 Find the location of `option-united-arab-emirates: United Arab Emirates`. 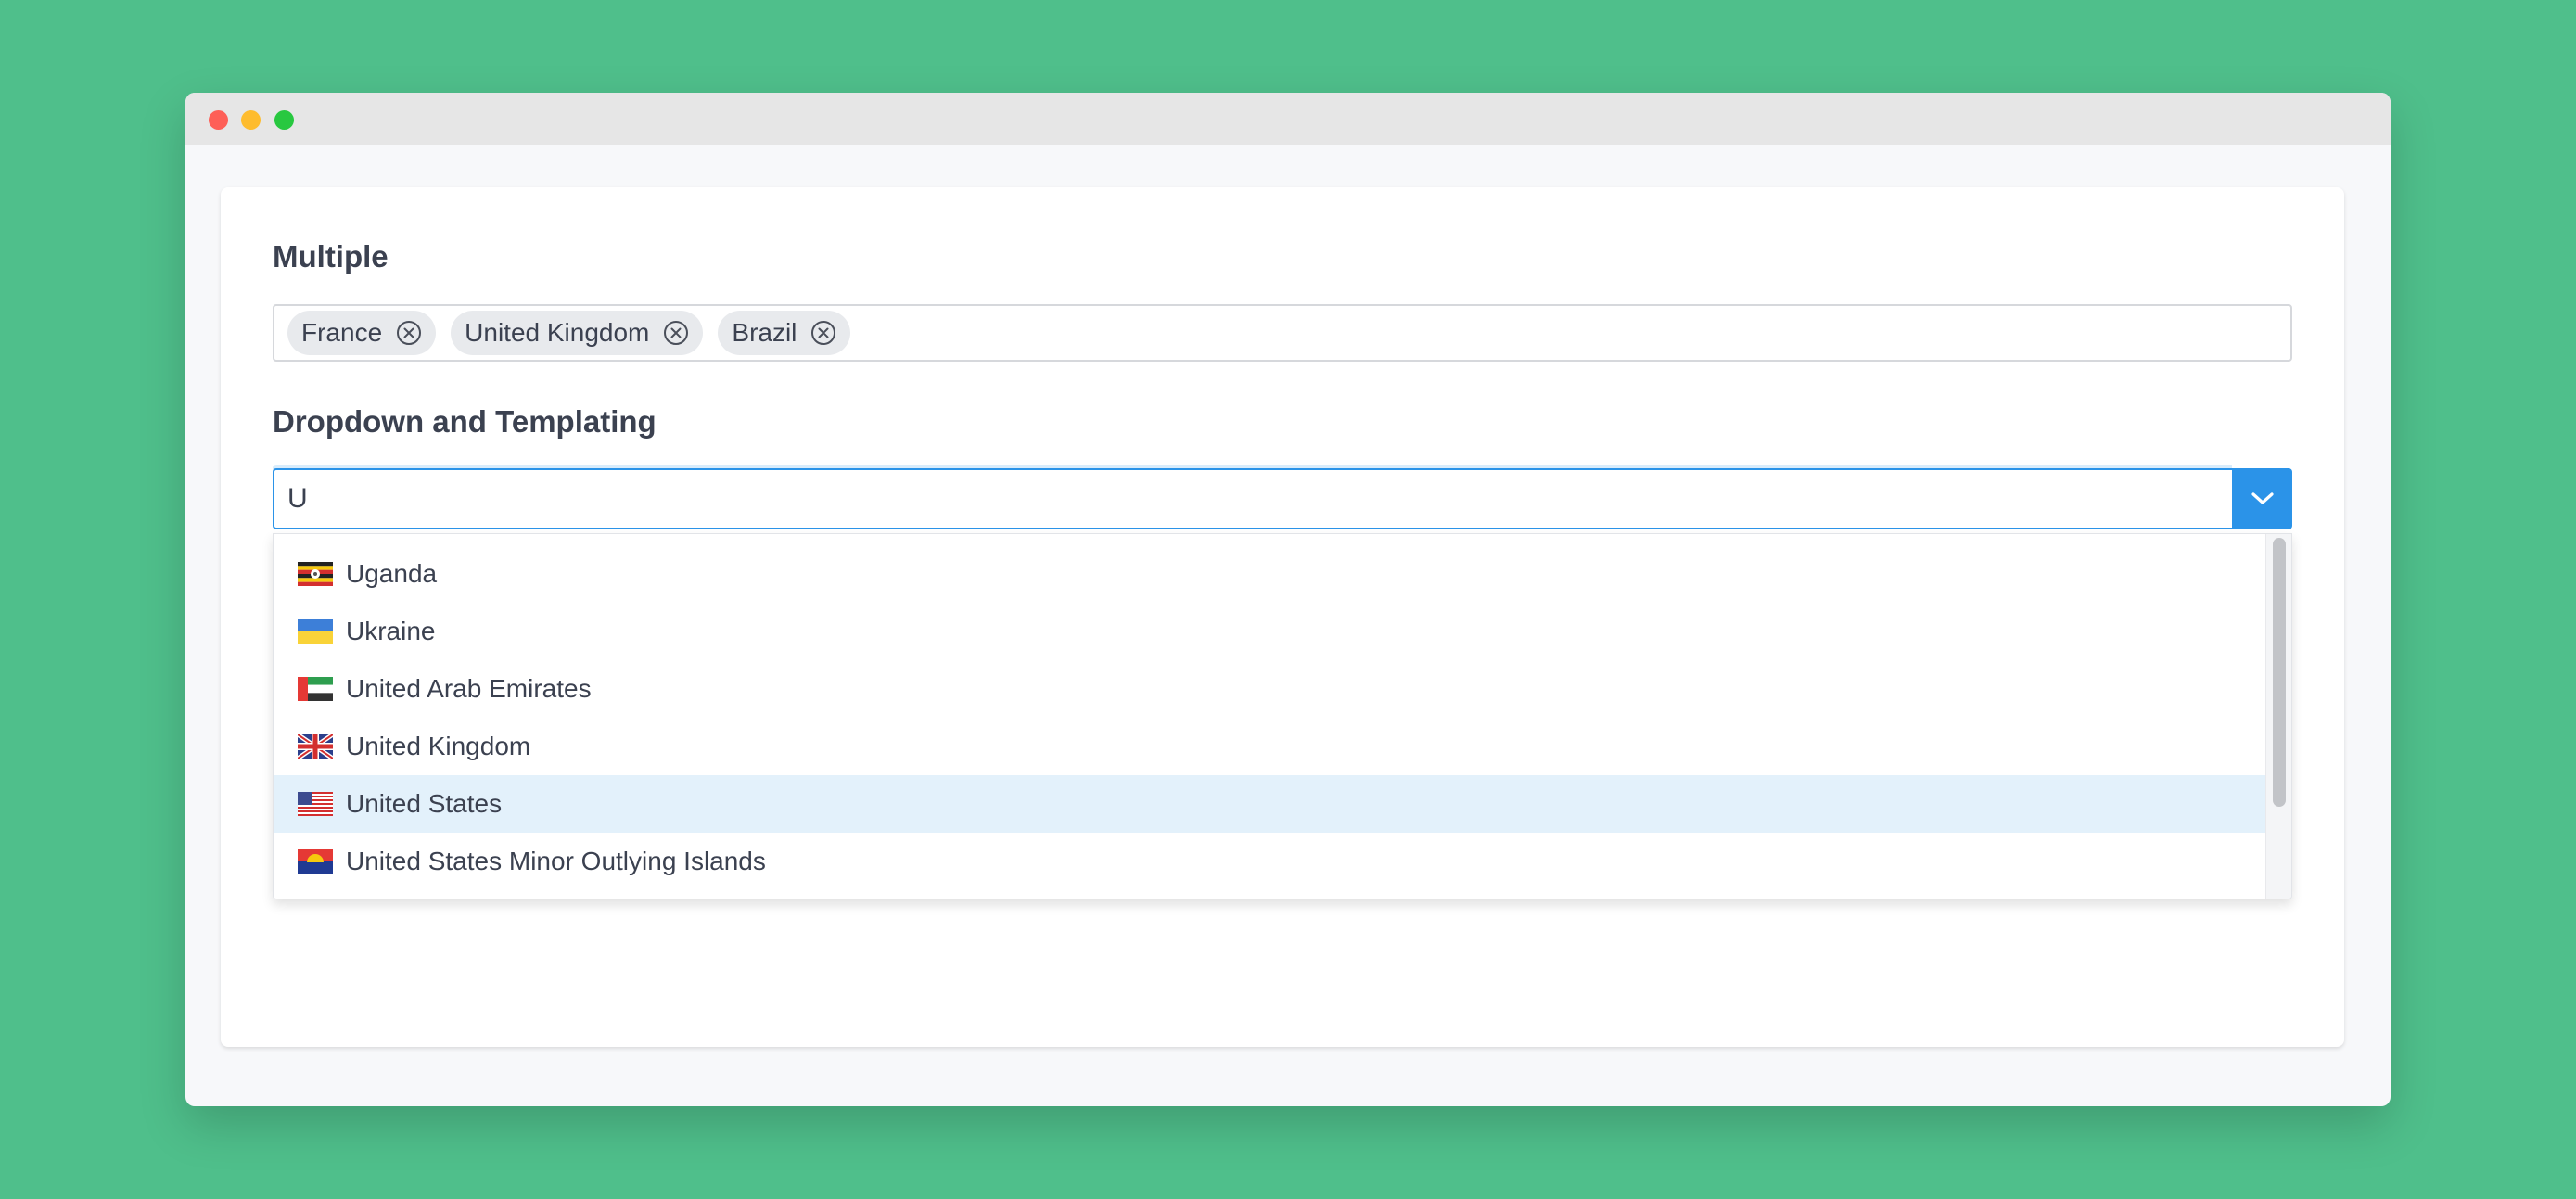

option-united-arab-emirates: United Arab Emirates is located at coordinates (1270, 689).